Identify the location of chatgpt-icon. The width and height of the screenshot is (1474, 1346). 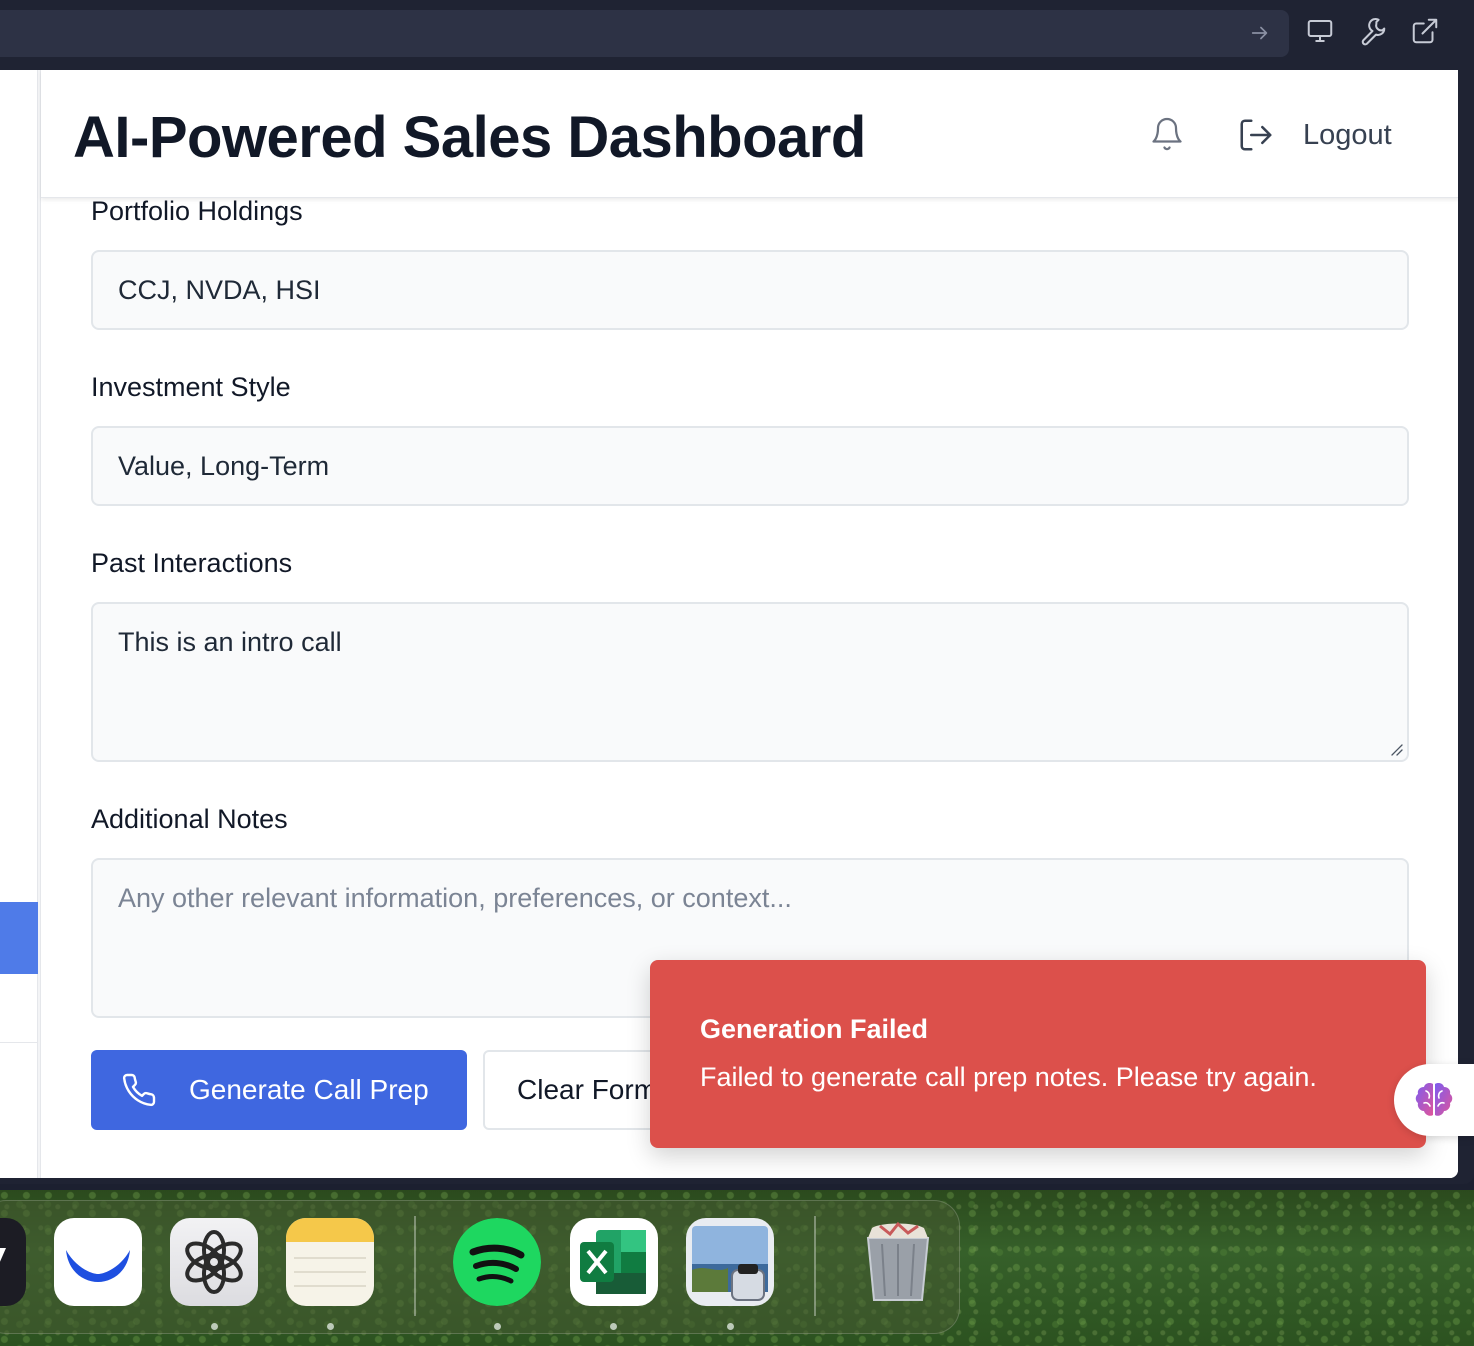
(214, 1262).